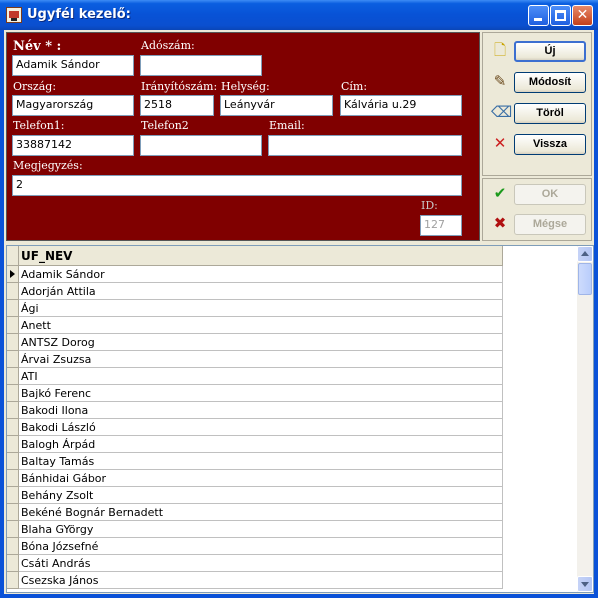 The height and width of the screenshot is (598, 598). What do you see at coordinates (550, 113) in the screenshot?
I see `torol-button: Töröl` at bounding box center [550, 113].